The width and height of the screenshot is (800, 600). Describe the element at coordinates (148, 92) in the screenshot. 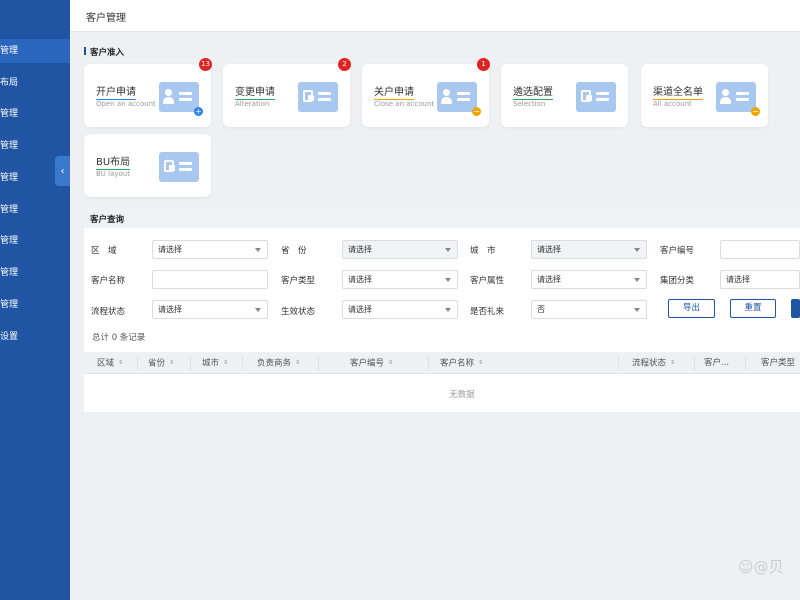

I see `card-open-account: 开户申请 Open an account + 13` at that location.